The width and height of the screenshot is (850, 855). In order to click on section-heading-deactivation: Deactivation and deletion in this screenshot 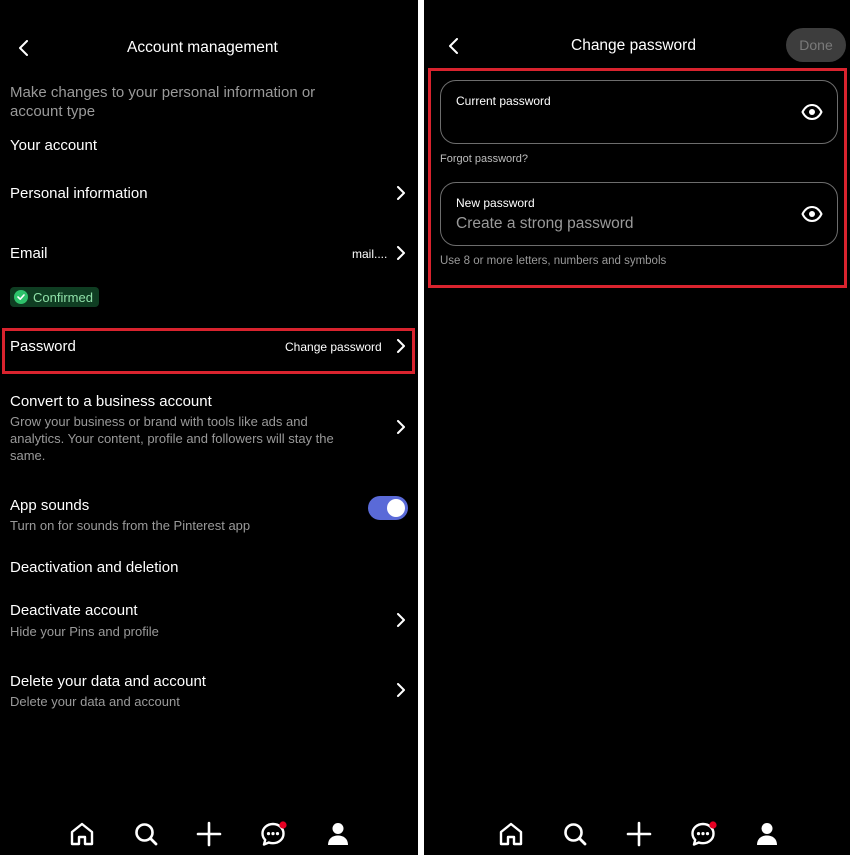, I will do `click(94, 567)`.